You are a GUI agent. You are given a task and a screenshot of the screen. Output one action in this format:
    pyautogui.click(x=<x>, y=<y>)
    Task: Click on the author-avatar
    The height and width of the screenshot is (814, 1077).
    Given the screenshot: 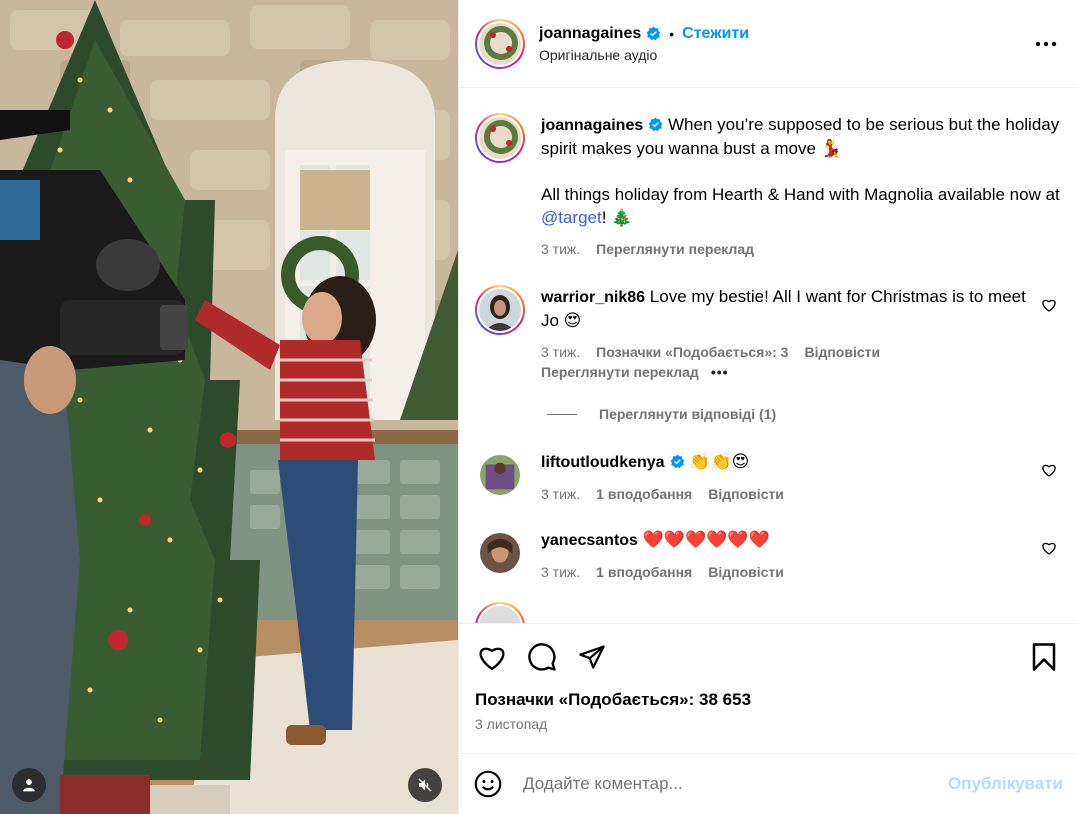 What is the action you would take?
    pyautogui.click(x=500, y=43)
    